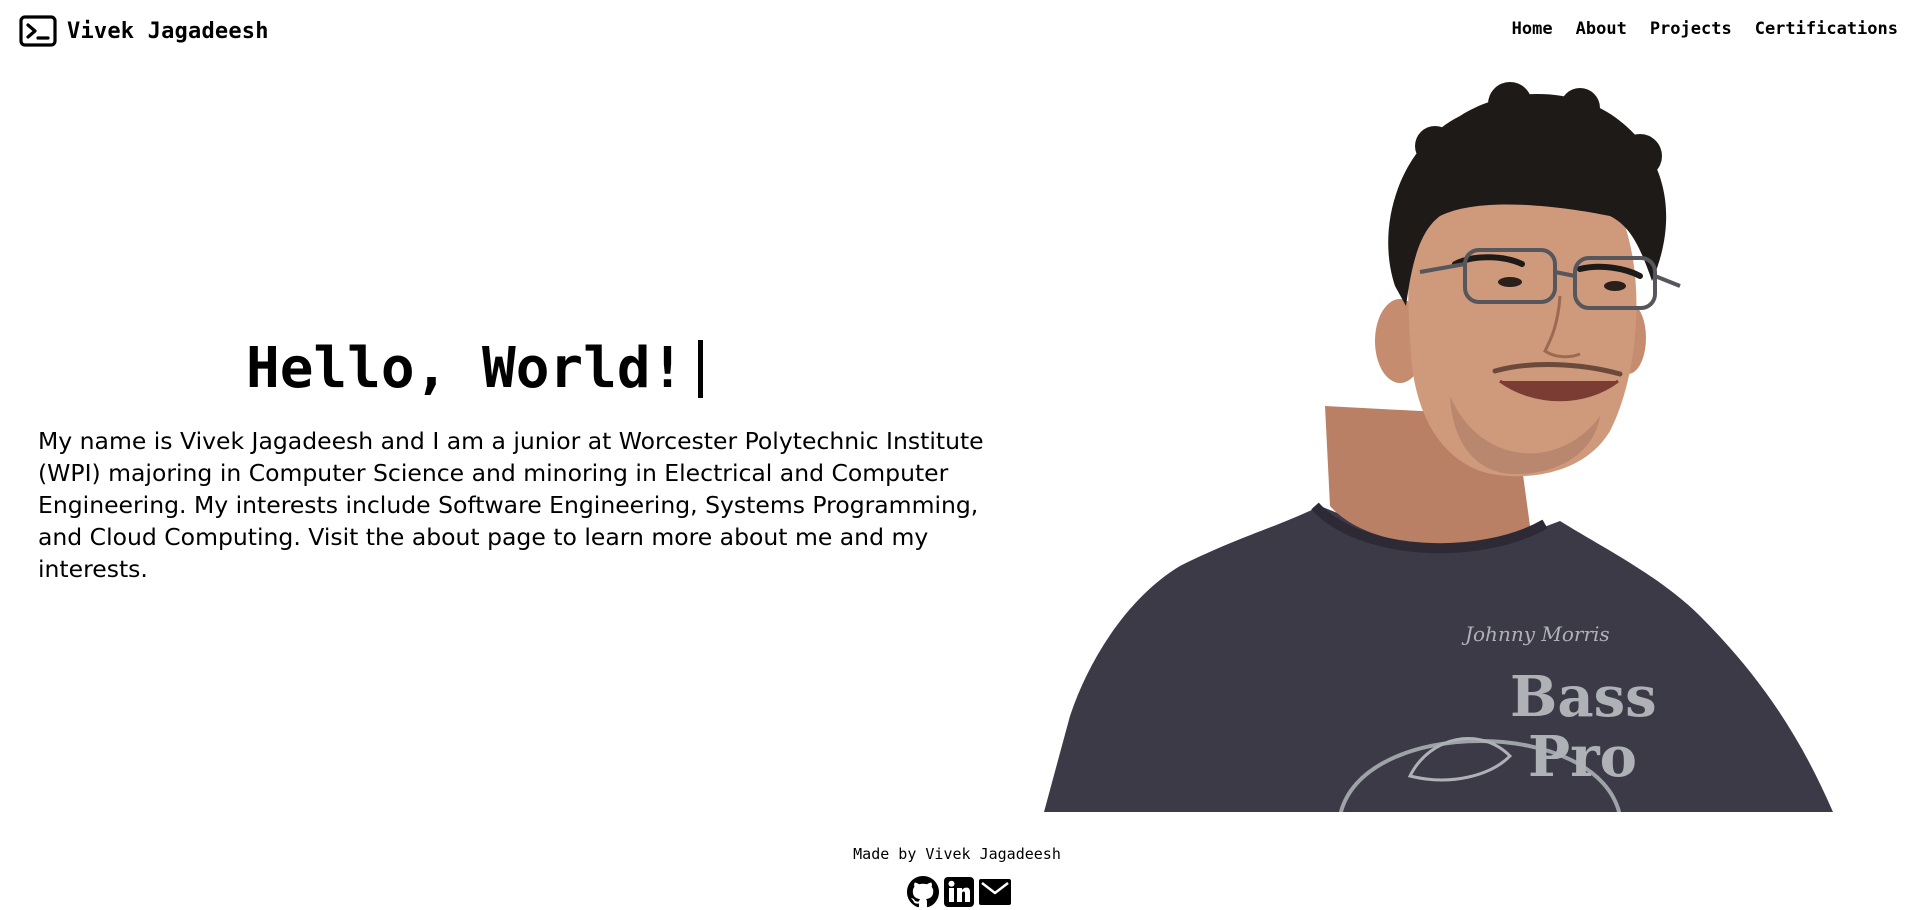 Image resolution: width=1914 pixels, height=910 pixels. Describe the element at coordinates (957, 854) in the screenshot. I see `footer-credit: Made by Vivek Jagadeesh` at that location.